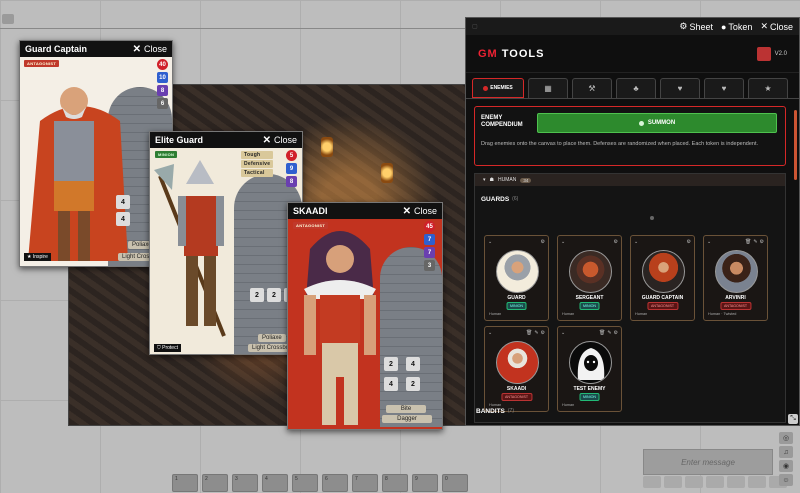  Describe the element at coordinates (516, 369) in the screenshot. I see `enemy-card: ⌄ 🗑 ✎ ⚙ SKAADI ANTAGONIST Human` at that location.